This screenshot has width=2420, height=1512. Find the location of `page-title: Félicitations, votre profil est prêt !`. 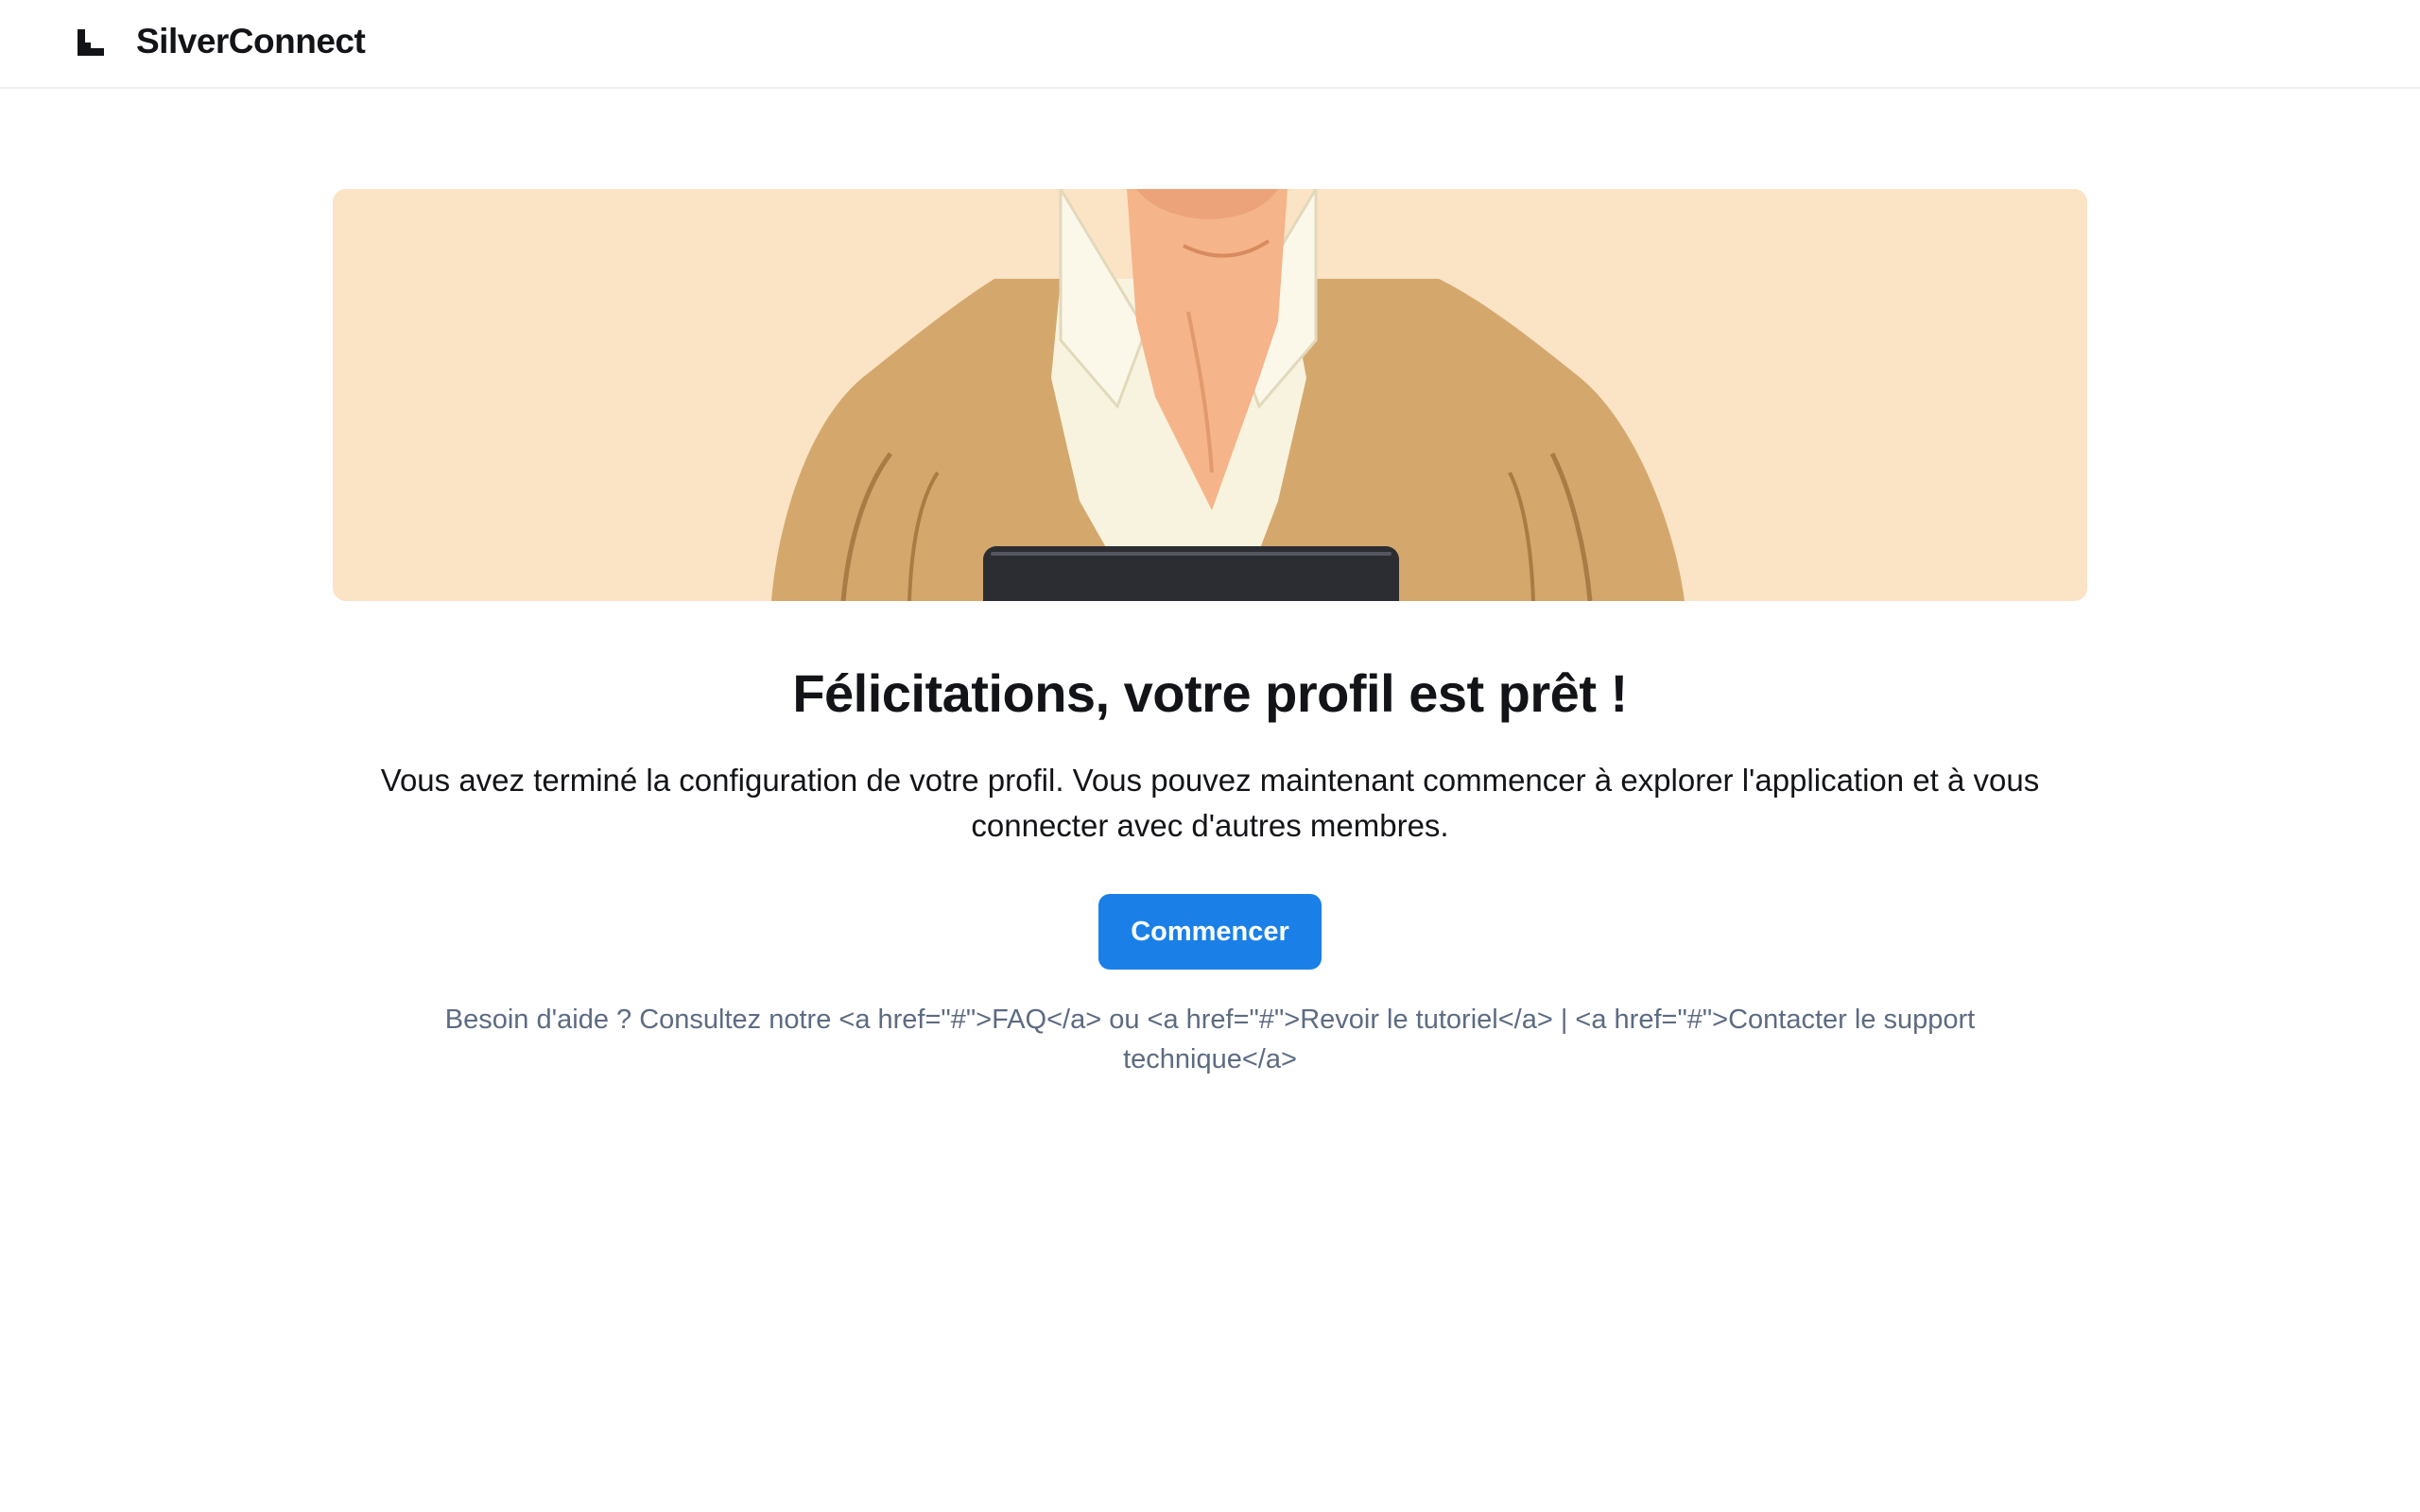

page-title: Félicitations, votre profil est prêt ! is located at coordinates (1210, 693).